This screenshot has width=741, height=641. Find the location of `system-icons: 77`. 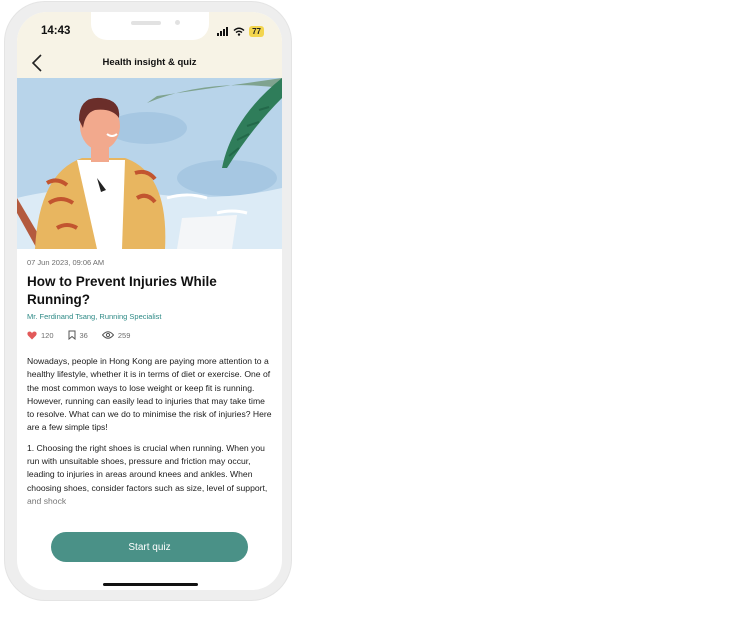

system-icons: 77 is located at coordinates (240, 31).